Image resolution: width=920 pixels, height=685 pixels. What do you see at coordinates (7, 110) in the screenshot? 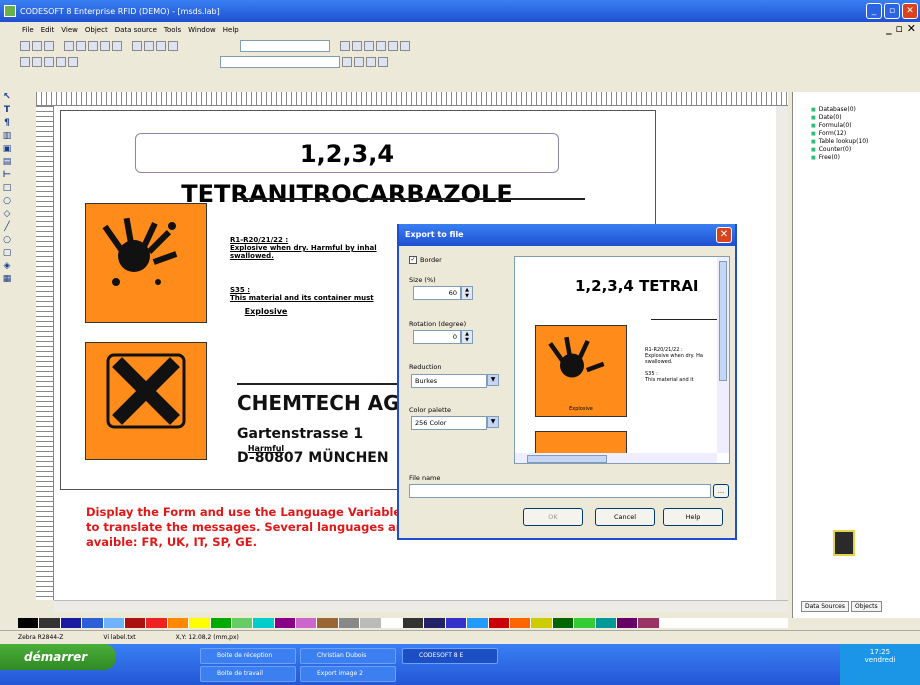
I see `text-tool-icon: T` at bounding box center [7, 110].